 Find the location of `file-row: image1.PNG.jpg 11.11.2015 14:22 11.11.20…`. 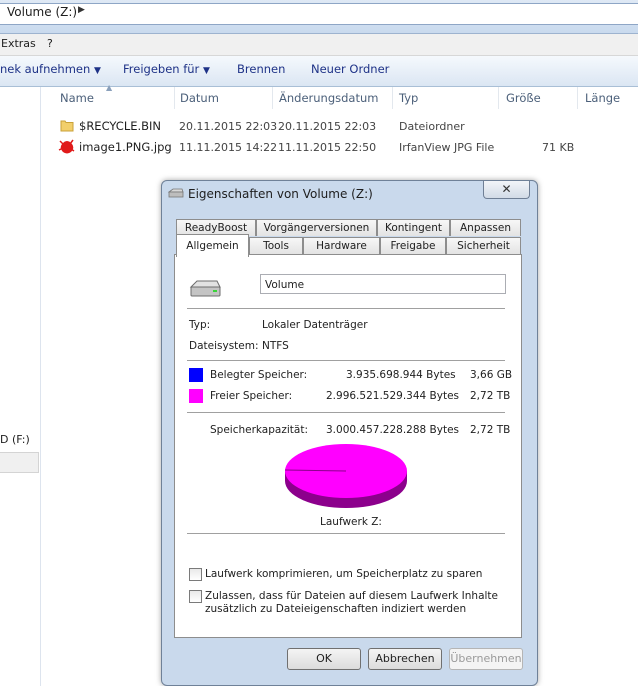

file-row: image1.PNG.jpg 11.11.2015 14:22 11.11.20… is located at coordinates (348, 147).